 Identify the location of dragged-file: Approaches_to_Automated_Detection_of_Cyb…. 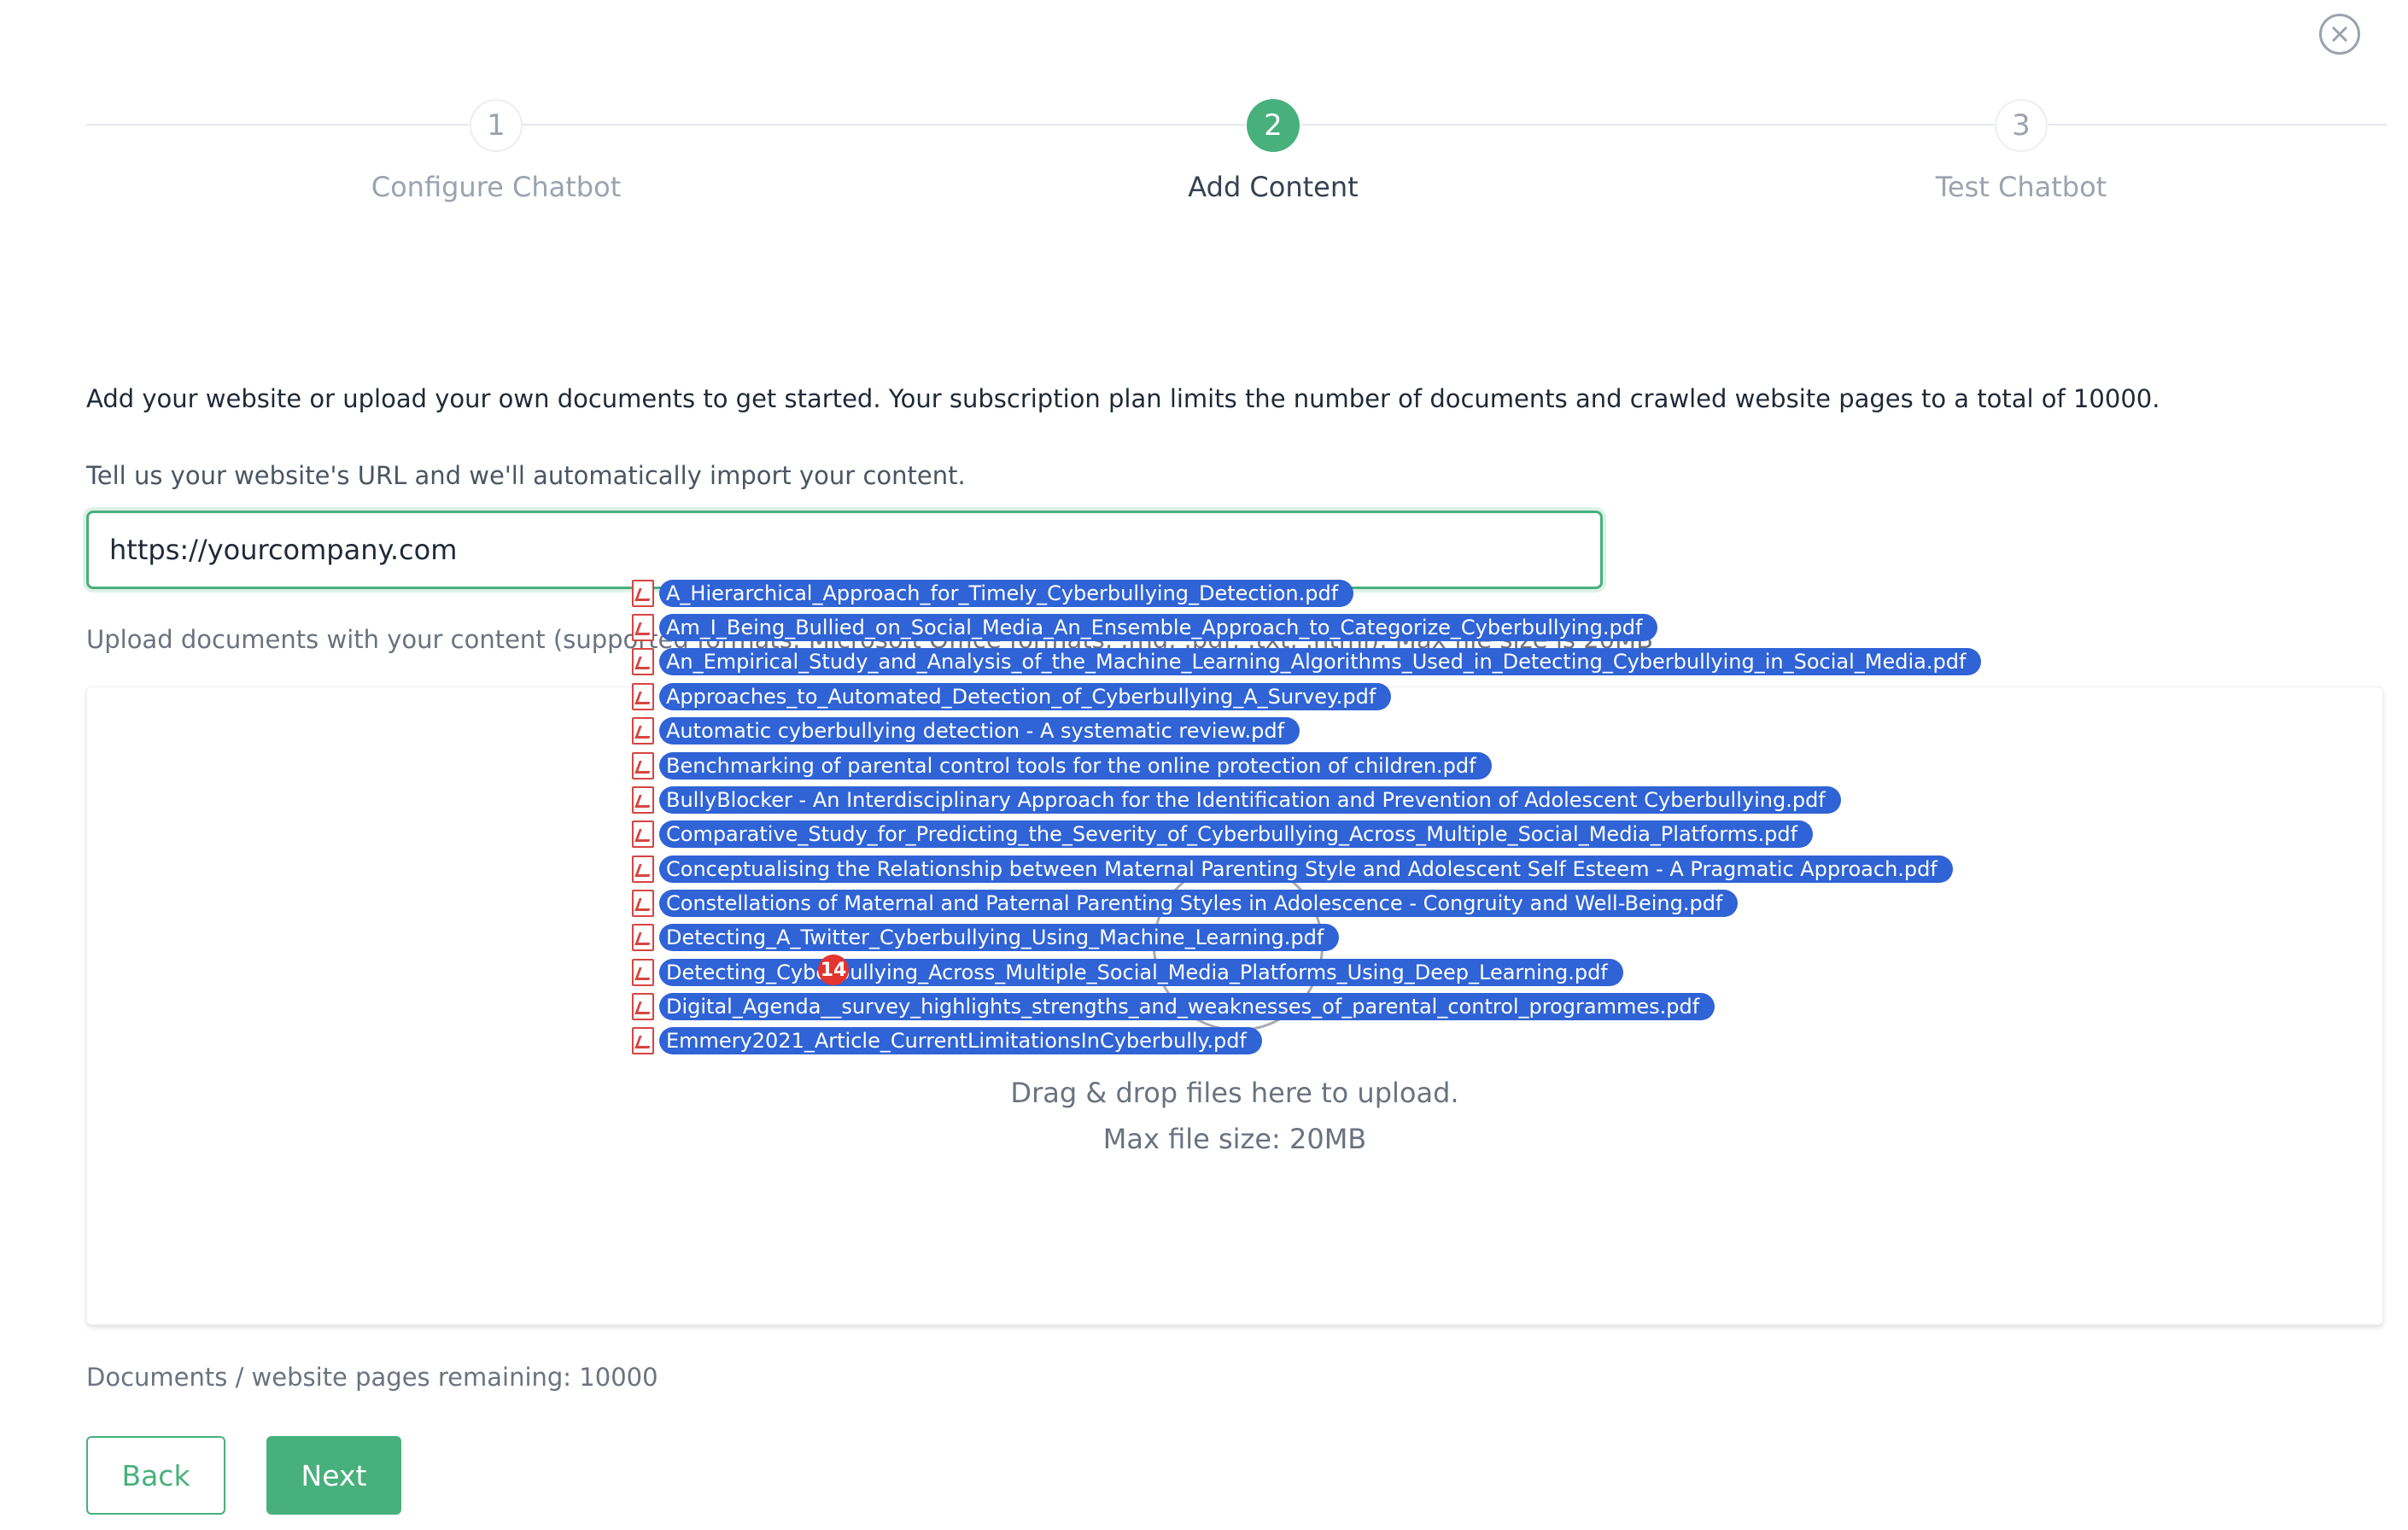
(1012, 697).